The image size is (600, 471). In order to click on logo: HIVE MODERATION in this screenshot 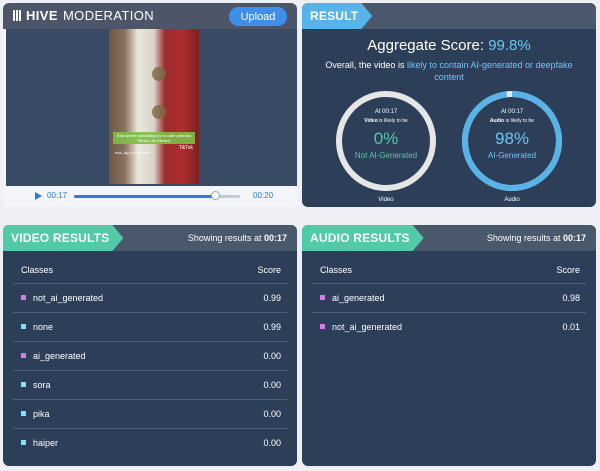, I will do `click(83, 15)`.